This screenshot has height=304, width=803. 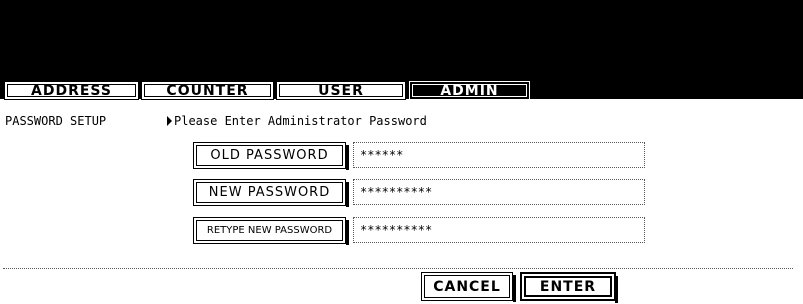 What do you see at coordinates (398, 268) in the screenshot?
I see `divider` at bounding box center [398, 268].